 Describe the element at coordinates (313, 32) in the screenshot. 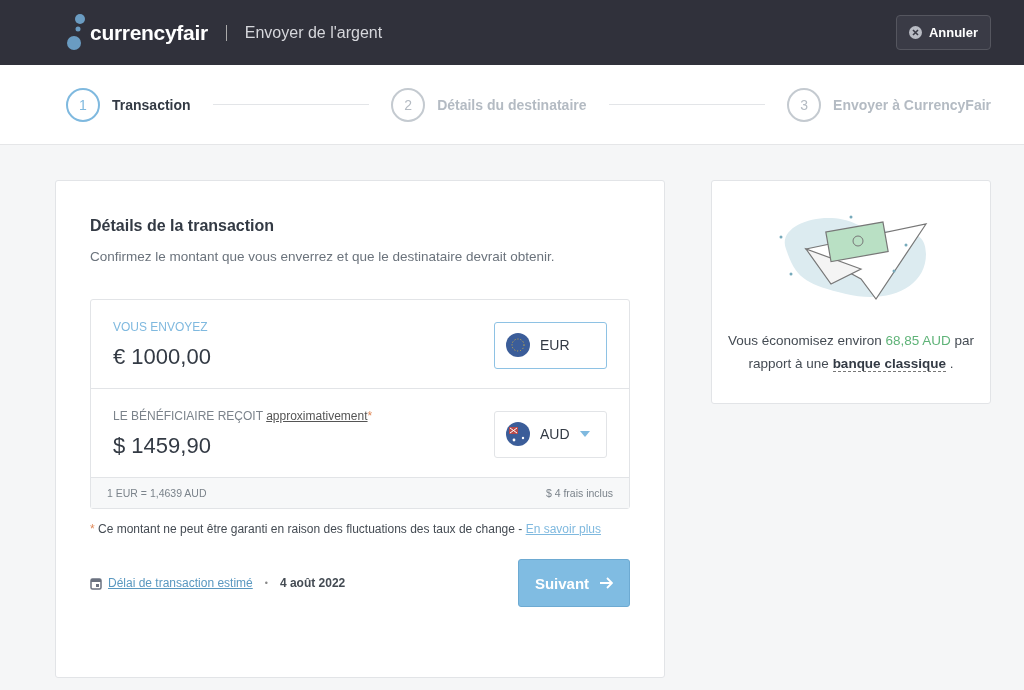

I see `page-title: Envoyer de l'argent` at that location.